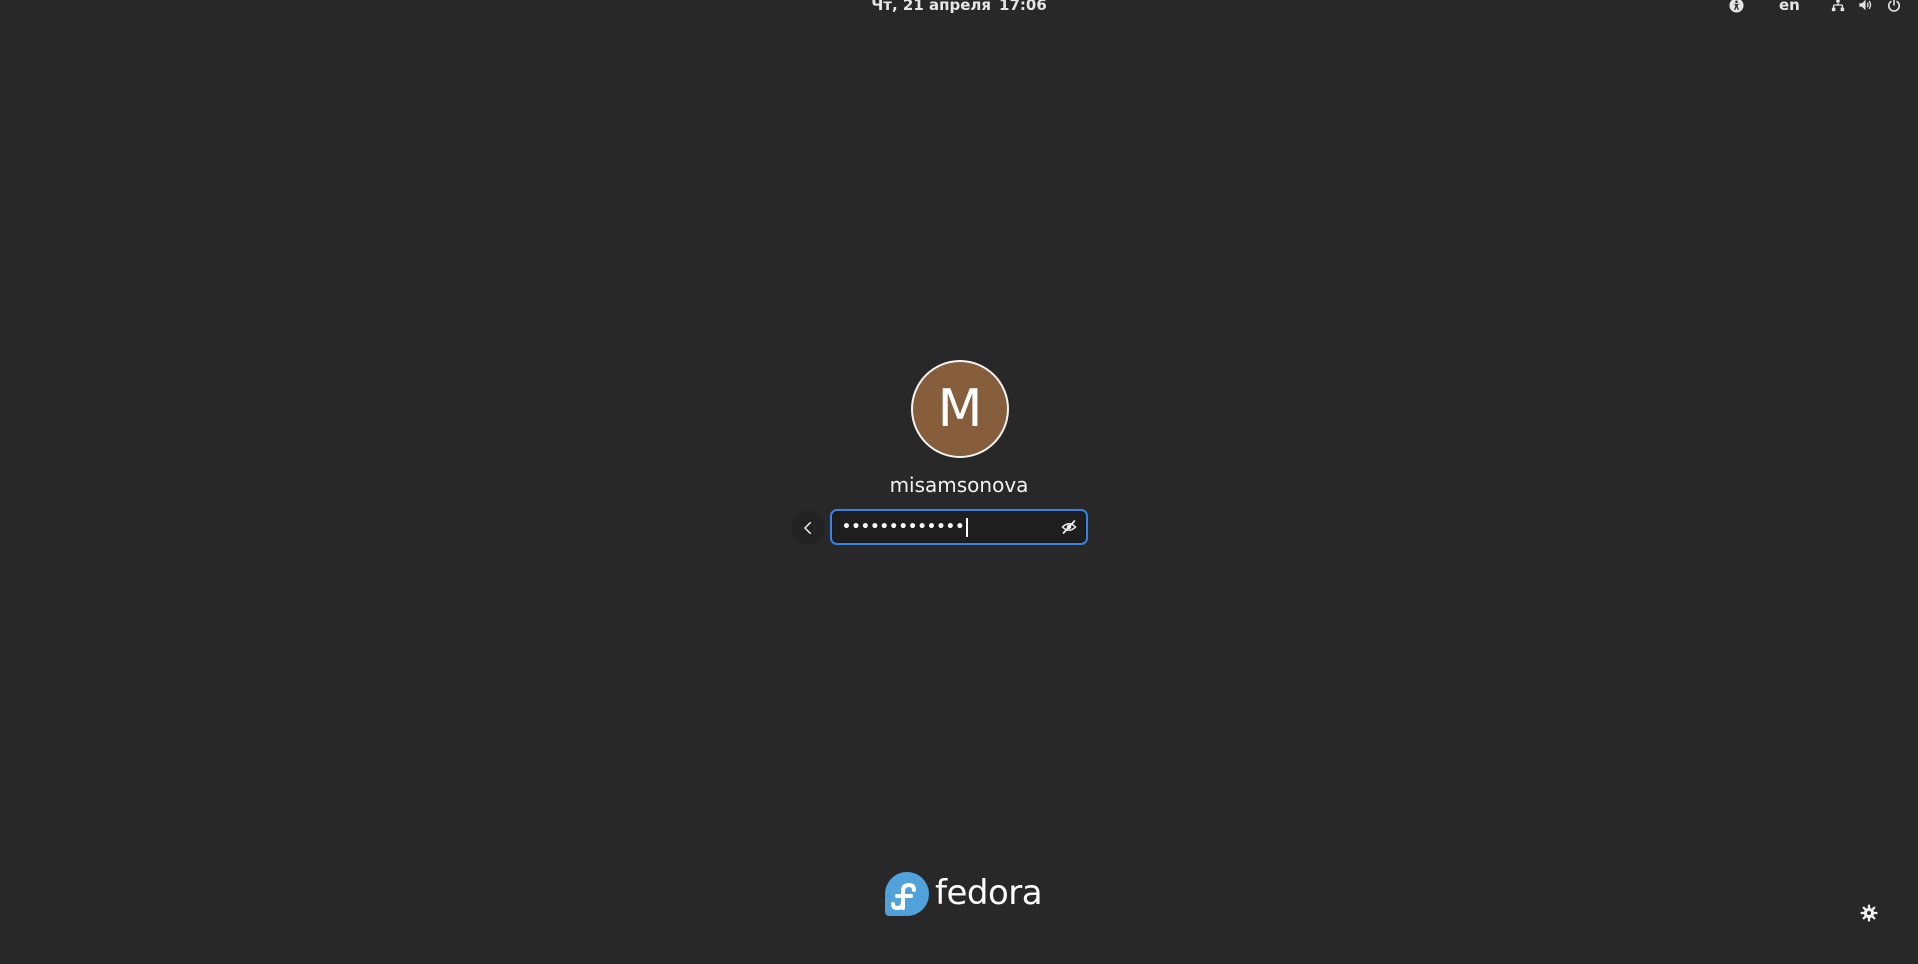  I want to click on top-bar: Чт, 21 апреля 17:06 en, so click(959, 7).